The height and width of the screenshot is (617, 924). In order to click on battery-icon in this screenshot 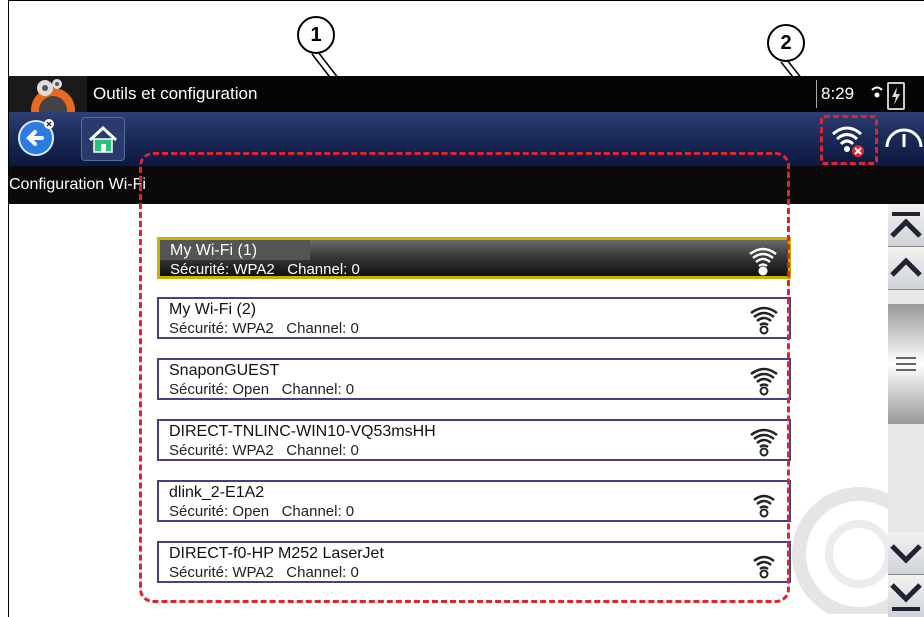, I will do `click(896, 96)`.